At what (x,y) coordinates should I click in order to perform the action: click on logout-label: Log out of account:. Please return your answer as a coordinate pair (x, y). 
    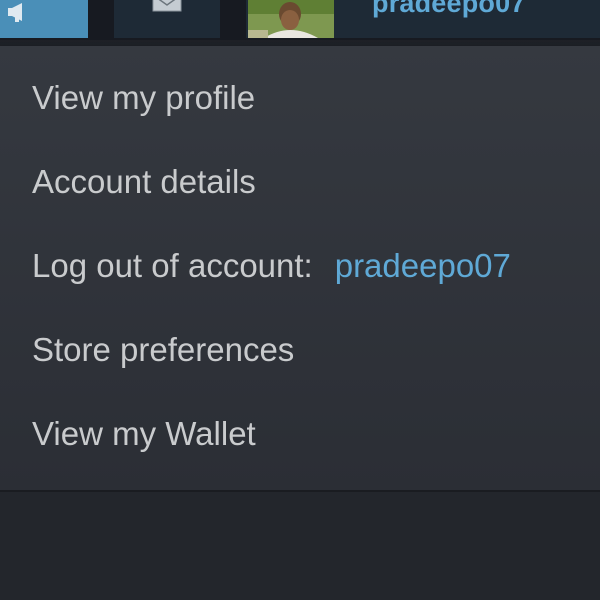
    Looking at the image, I should click on (172, 265).